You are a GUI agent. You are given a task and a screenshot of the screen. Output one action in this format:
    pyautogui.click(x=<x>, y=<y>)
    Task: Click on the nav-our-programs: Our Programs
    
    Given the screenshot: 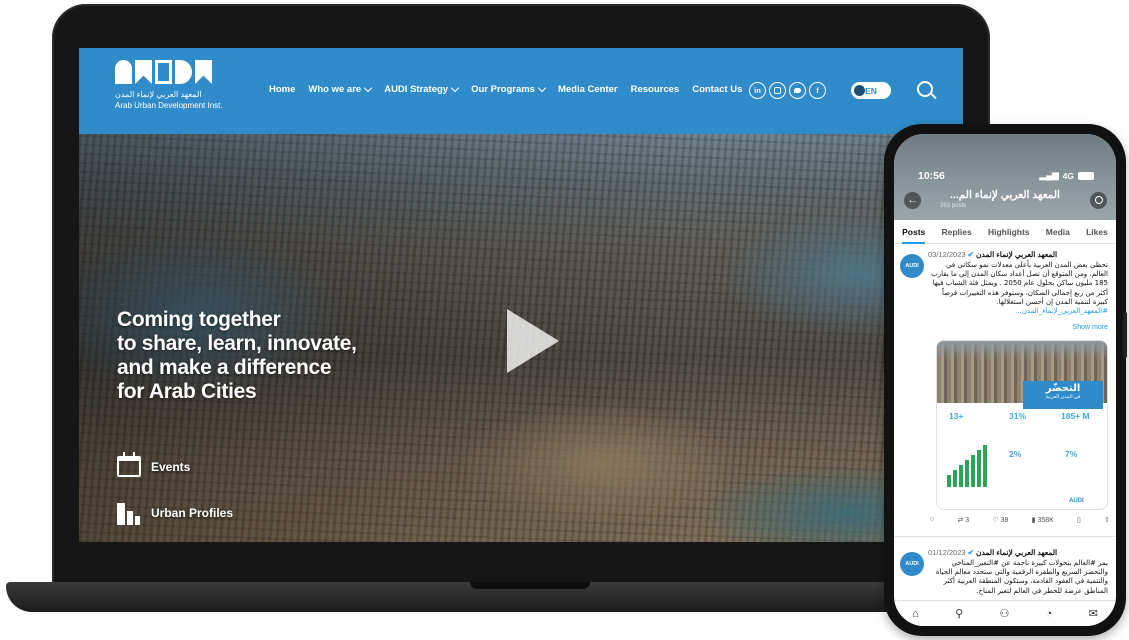 What is the action you would take?
    pyautogui.click(x=509, y=89)
    